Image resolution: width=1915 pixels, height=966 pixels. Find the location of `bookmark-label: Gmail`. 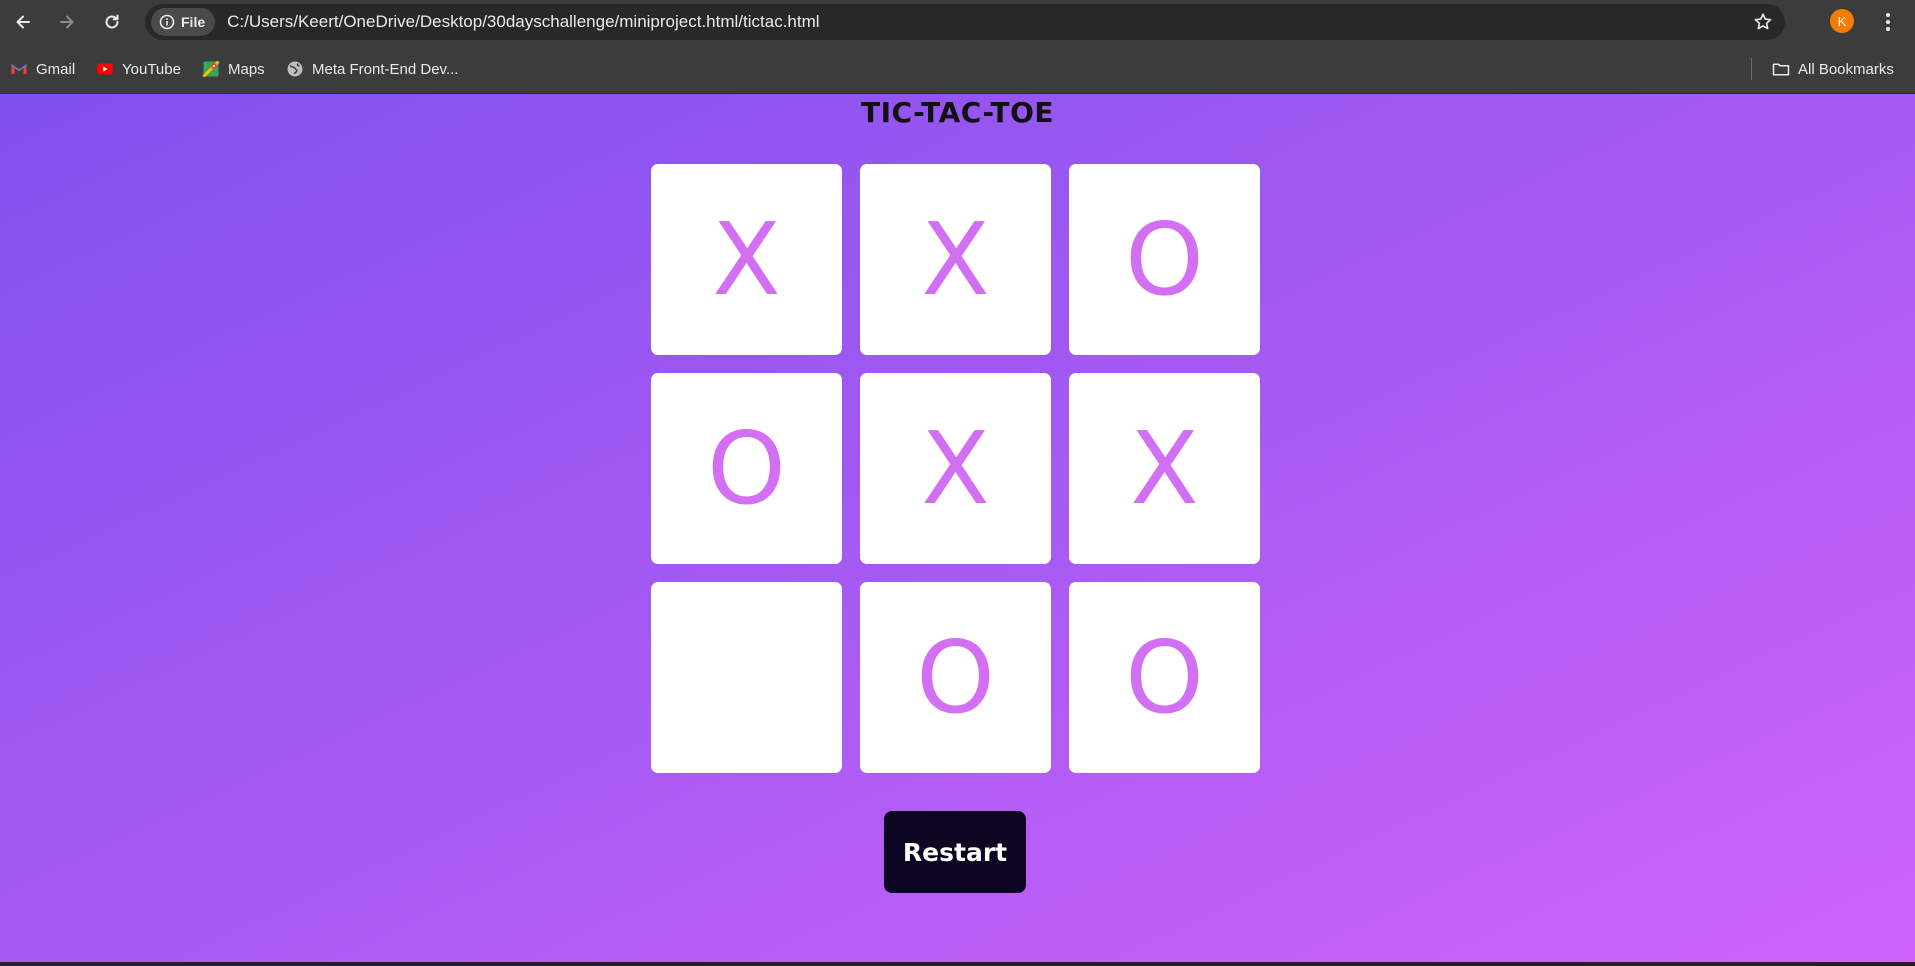

bookmark-label: Gmail is located at coordinates (56, 69).